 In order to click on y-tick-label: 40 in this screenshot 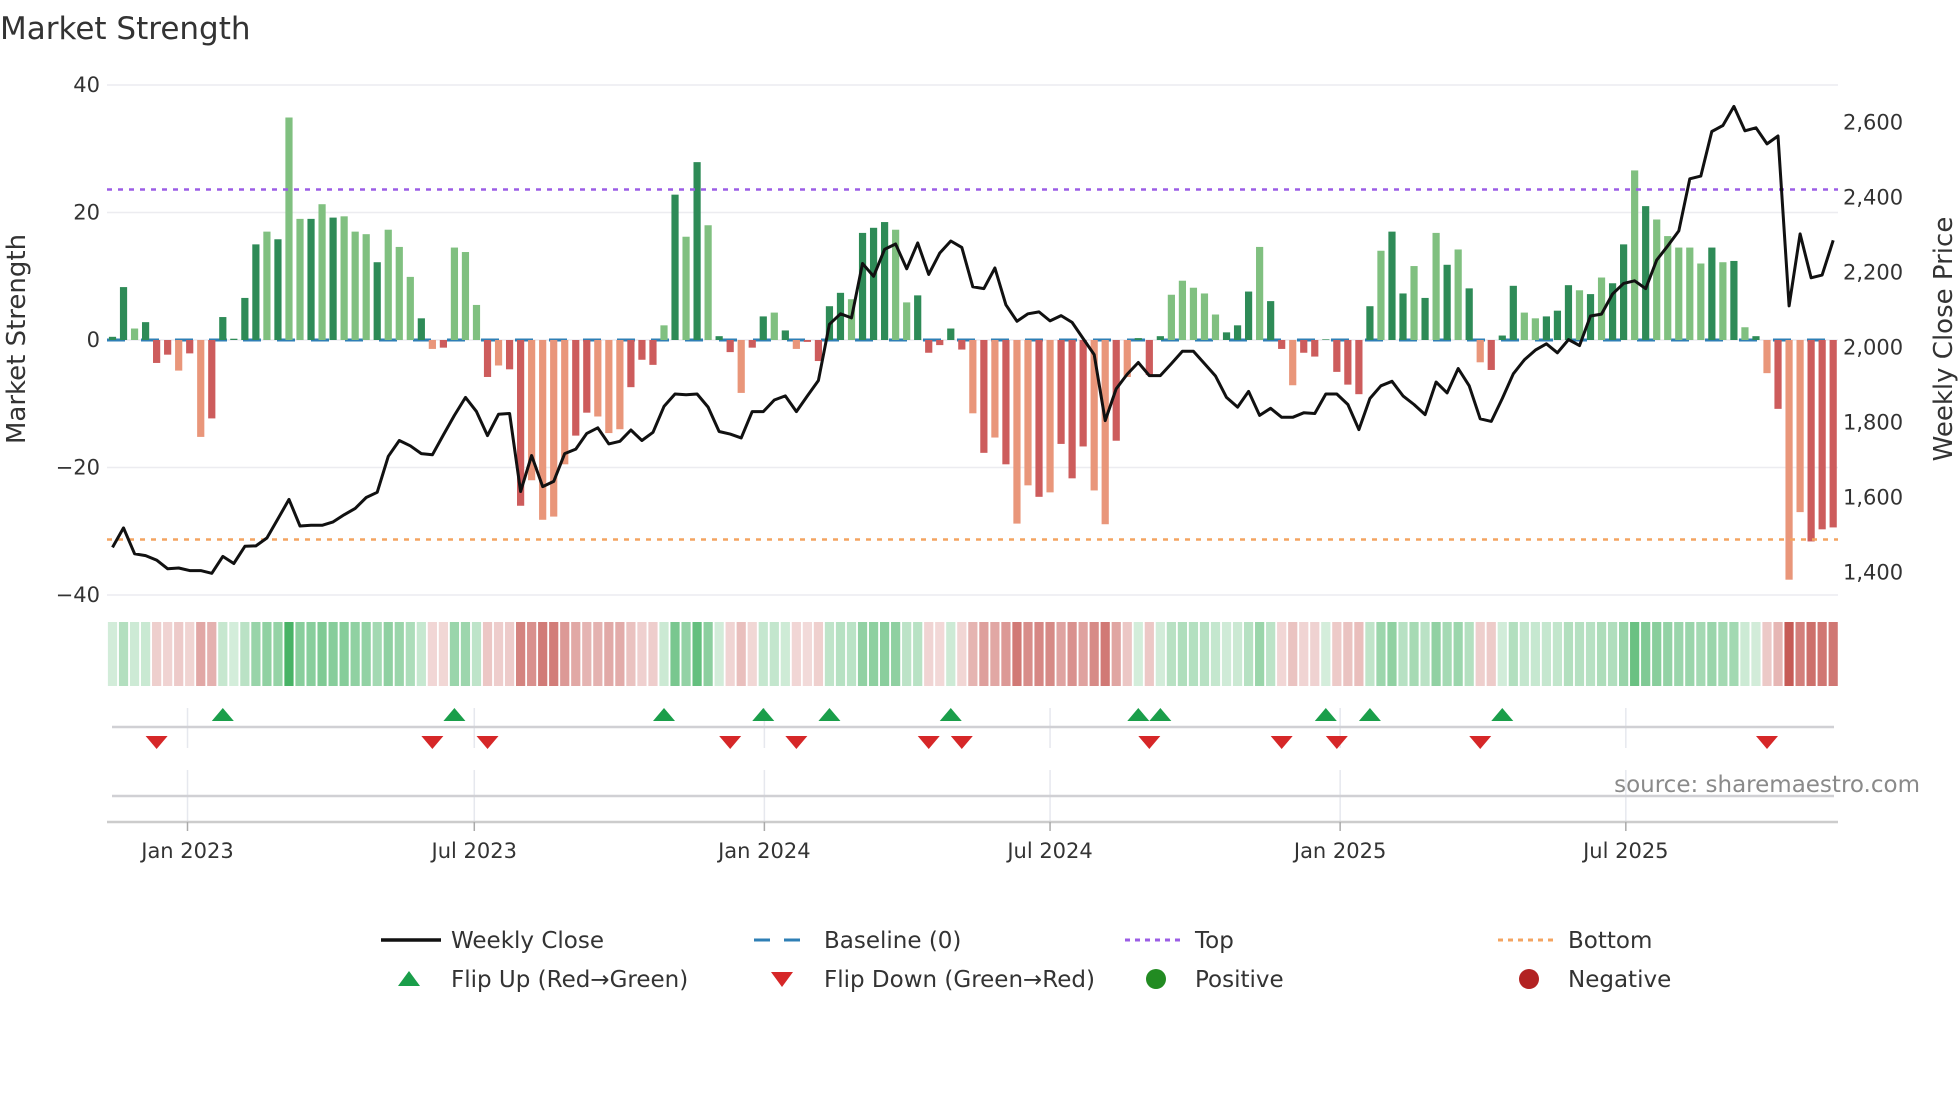, I will do `click(86, 85)`.